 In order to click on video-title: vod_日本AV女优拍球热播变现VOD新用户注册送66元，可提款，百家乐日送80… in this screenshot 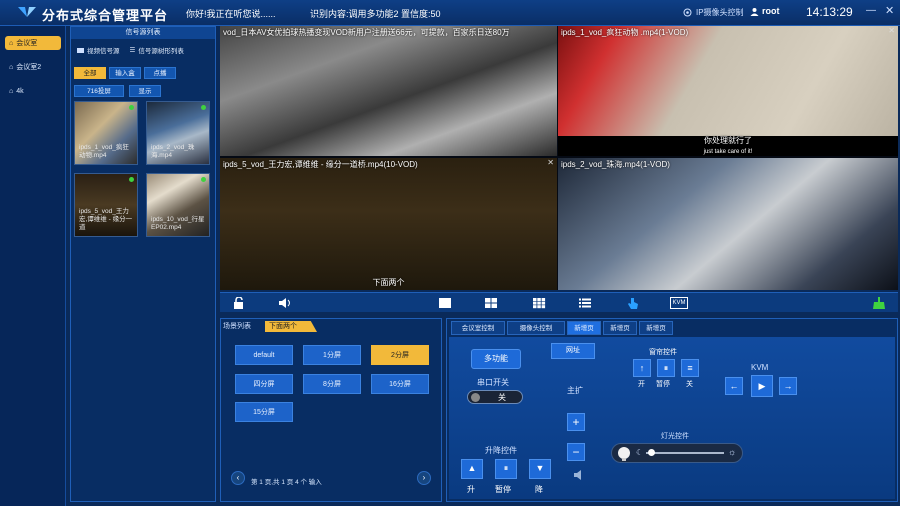, I will do `click(366, 32)`.